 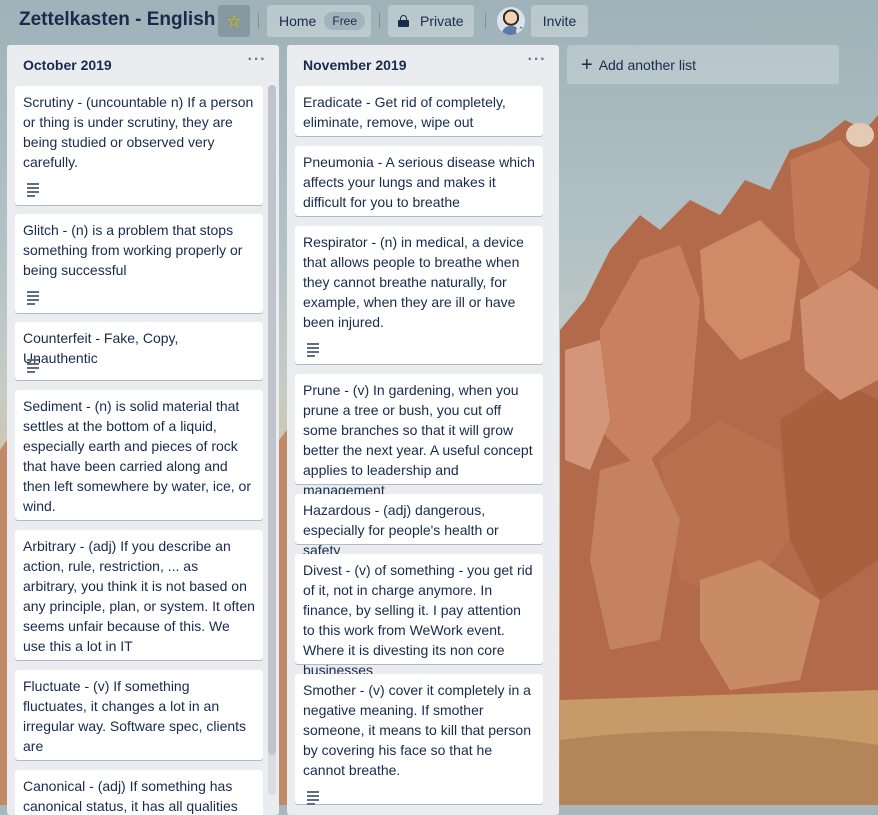 What do you see at coordinates (319, 21) in the screenshot?
I see `home-team-button: Home Free` at bounding box center [319, 21].